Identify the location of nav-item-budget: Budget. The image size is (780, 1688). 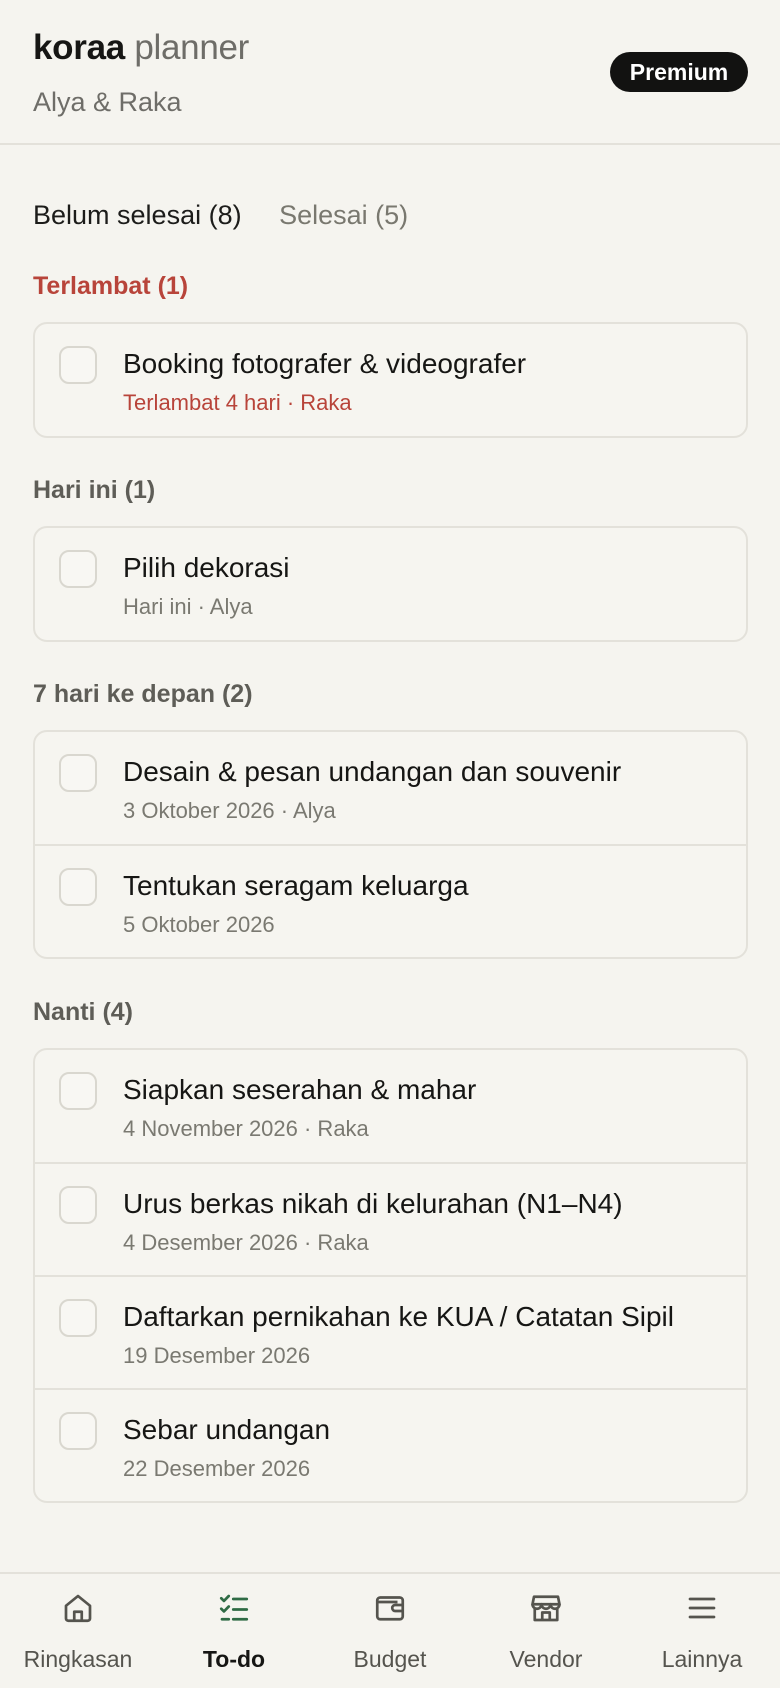
(390, 1631).